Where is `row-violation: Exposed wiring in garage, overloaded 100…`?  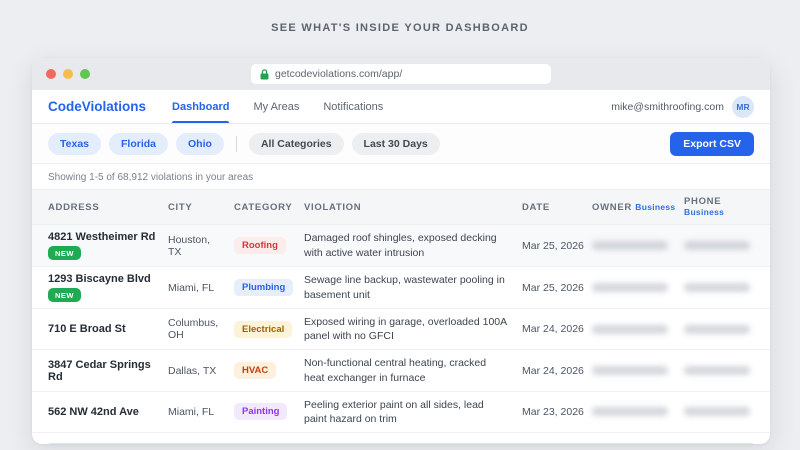 row-violation: Exposed wiring in garage, overloaded 100… is located at coordinates (405, 329).